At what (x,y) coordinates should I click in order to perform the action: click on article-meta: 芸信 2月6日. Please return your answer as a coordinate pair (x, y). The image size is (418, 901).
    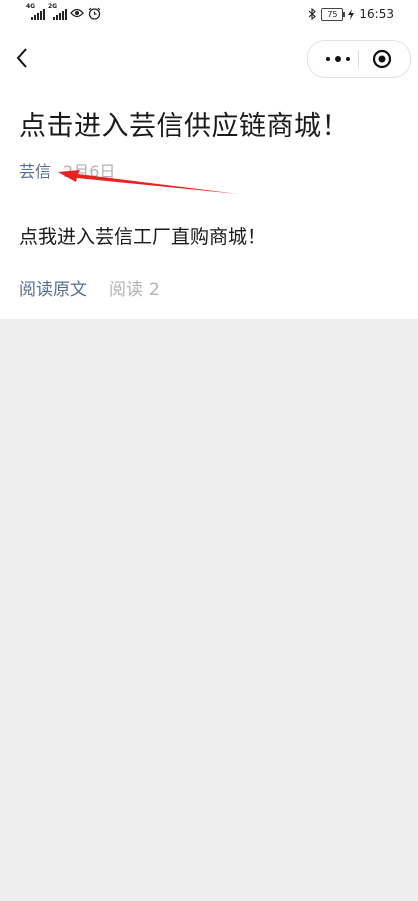
    Looking at the image, I should click on (67, 170).